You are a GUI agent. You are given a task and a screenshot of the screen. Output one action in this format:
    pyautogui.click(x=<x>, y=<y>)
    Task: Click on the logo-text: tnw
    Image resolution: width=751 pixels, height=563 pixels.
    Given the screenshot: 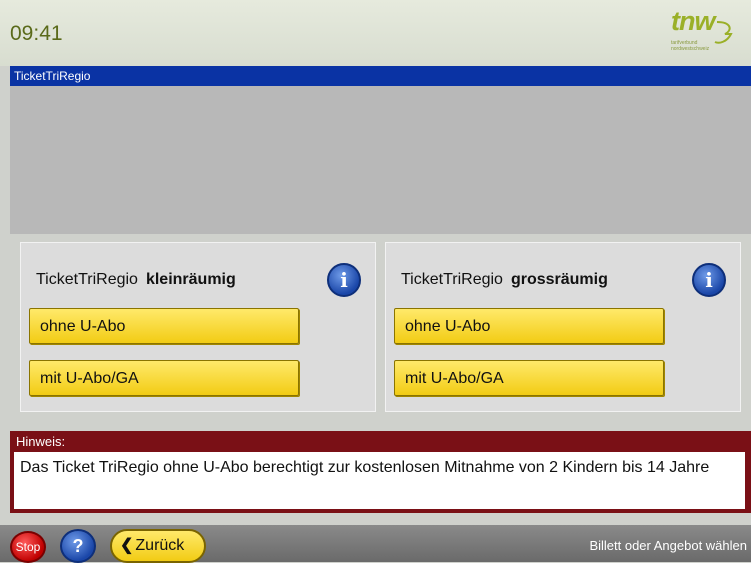 What is the action you would take?
    pyautogui.click(x=693, y=21)
    